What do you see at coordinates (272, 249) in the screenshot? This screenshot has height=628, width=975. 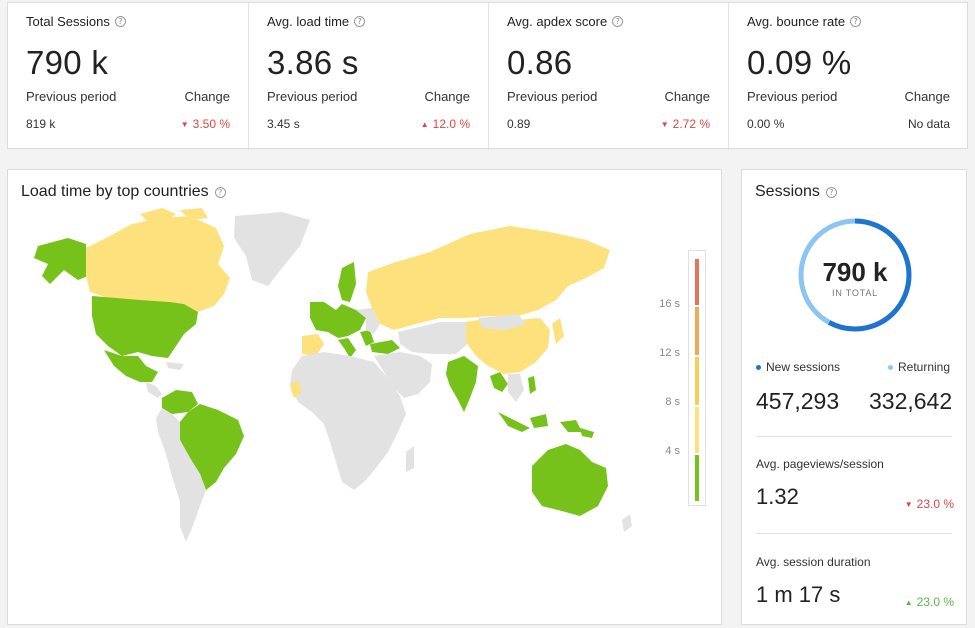 I see `greenland-region` at bounding box center [272, 249].